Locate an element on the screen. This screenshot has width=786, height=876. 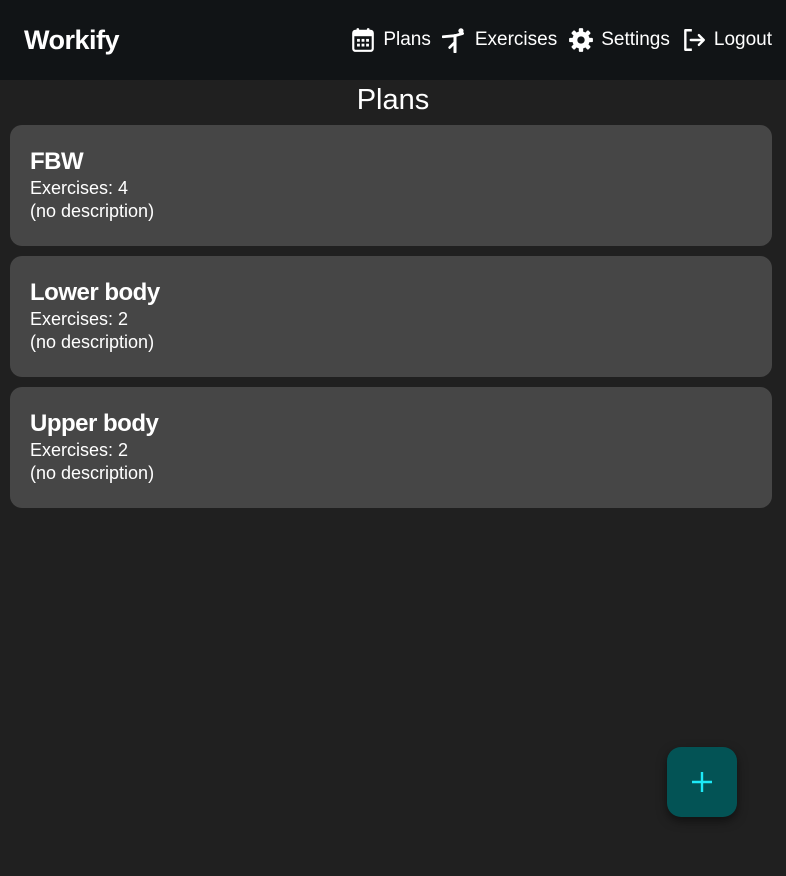
page-title: Plans is located at coordinates (393, 100).